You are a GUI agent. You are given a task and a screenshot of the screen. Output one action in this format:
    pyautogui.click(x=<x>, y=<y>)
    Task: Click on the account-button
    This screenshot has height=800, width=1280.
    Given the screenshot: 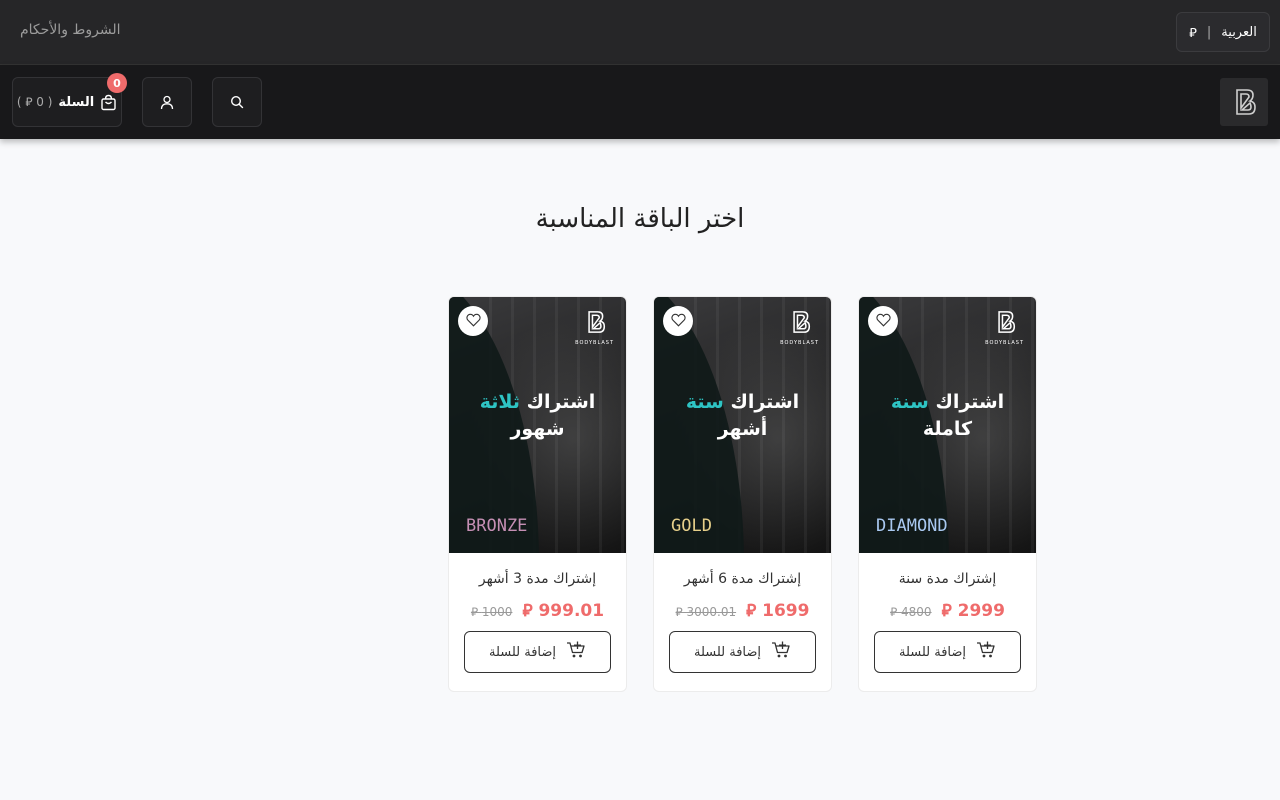 What is the action you would take?
    pyautogui.click(x=167, y=102)
    